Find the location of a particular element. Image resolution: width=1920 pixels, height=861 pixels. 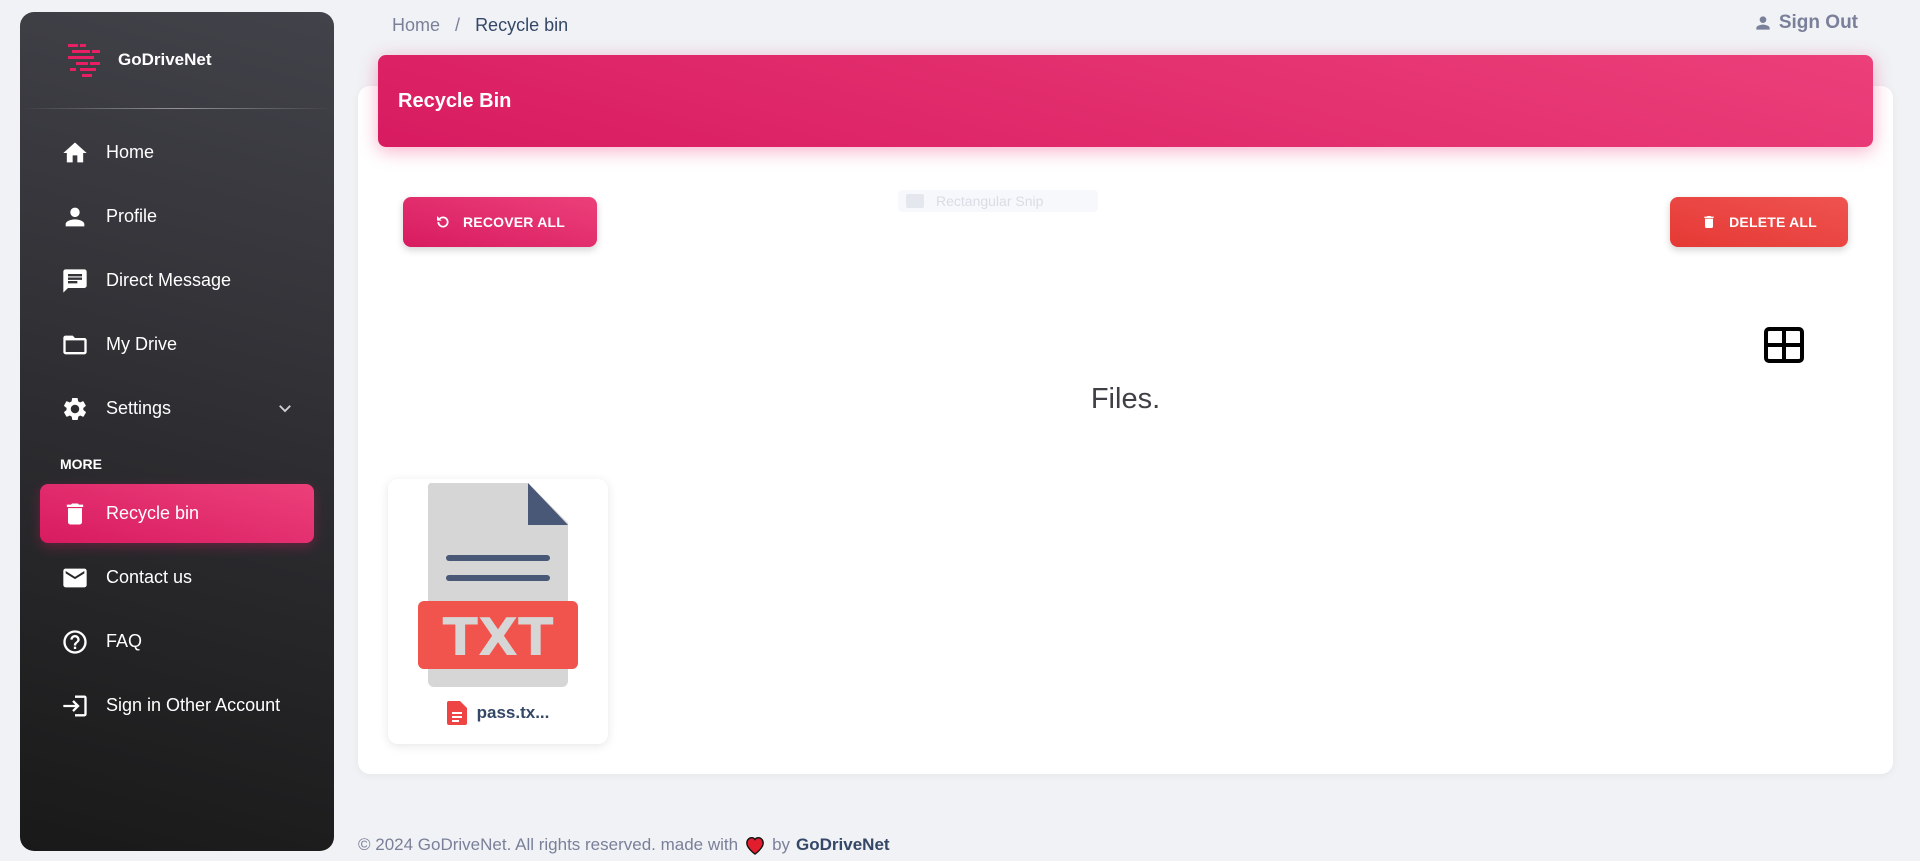

sidebar-item-faq: FAQ is located at coordinates (177, 641).